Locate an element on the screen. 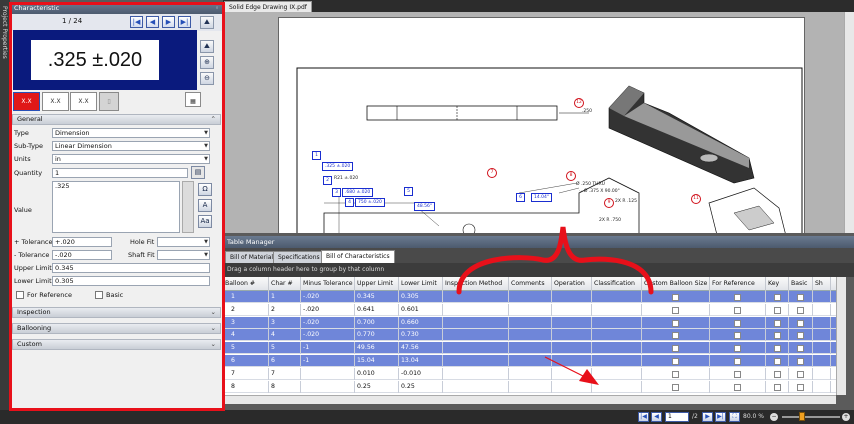 Image resolution: width=854 pixels, height=424 pixels. mountain-icon: ⛰ is located at coordinates (207, 46).